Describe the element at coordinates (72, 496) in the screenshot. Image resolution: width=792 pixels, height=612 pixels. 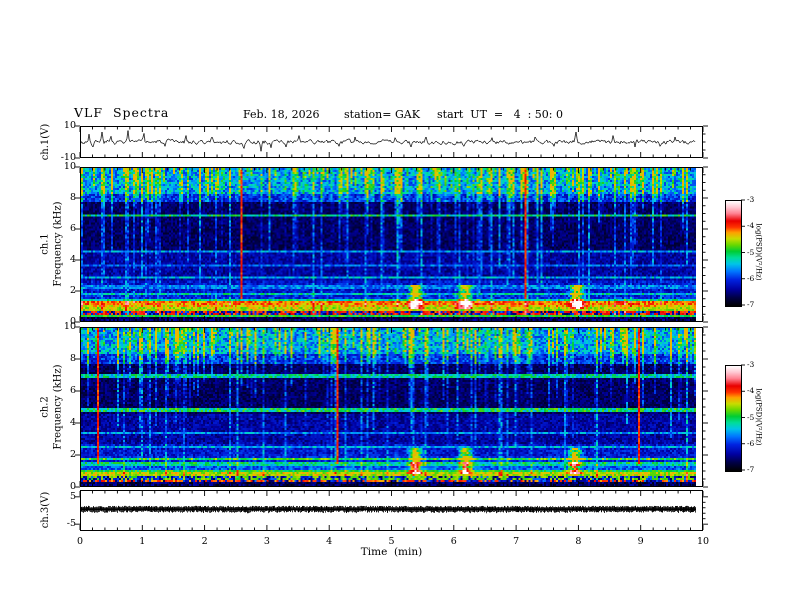
I see `y-tick-label: 5` at that location.